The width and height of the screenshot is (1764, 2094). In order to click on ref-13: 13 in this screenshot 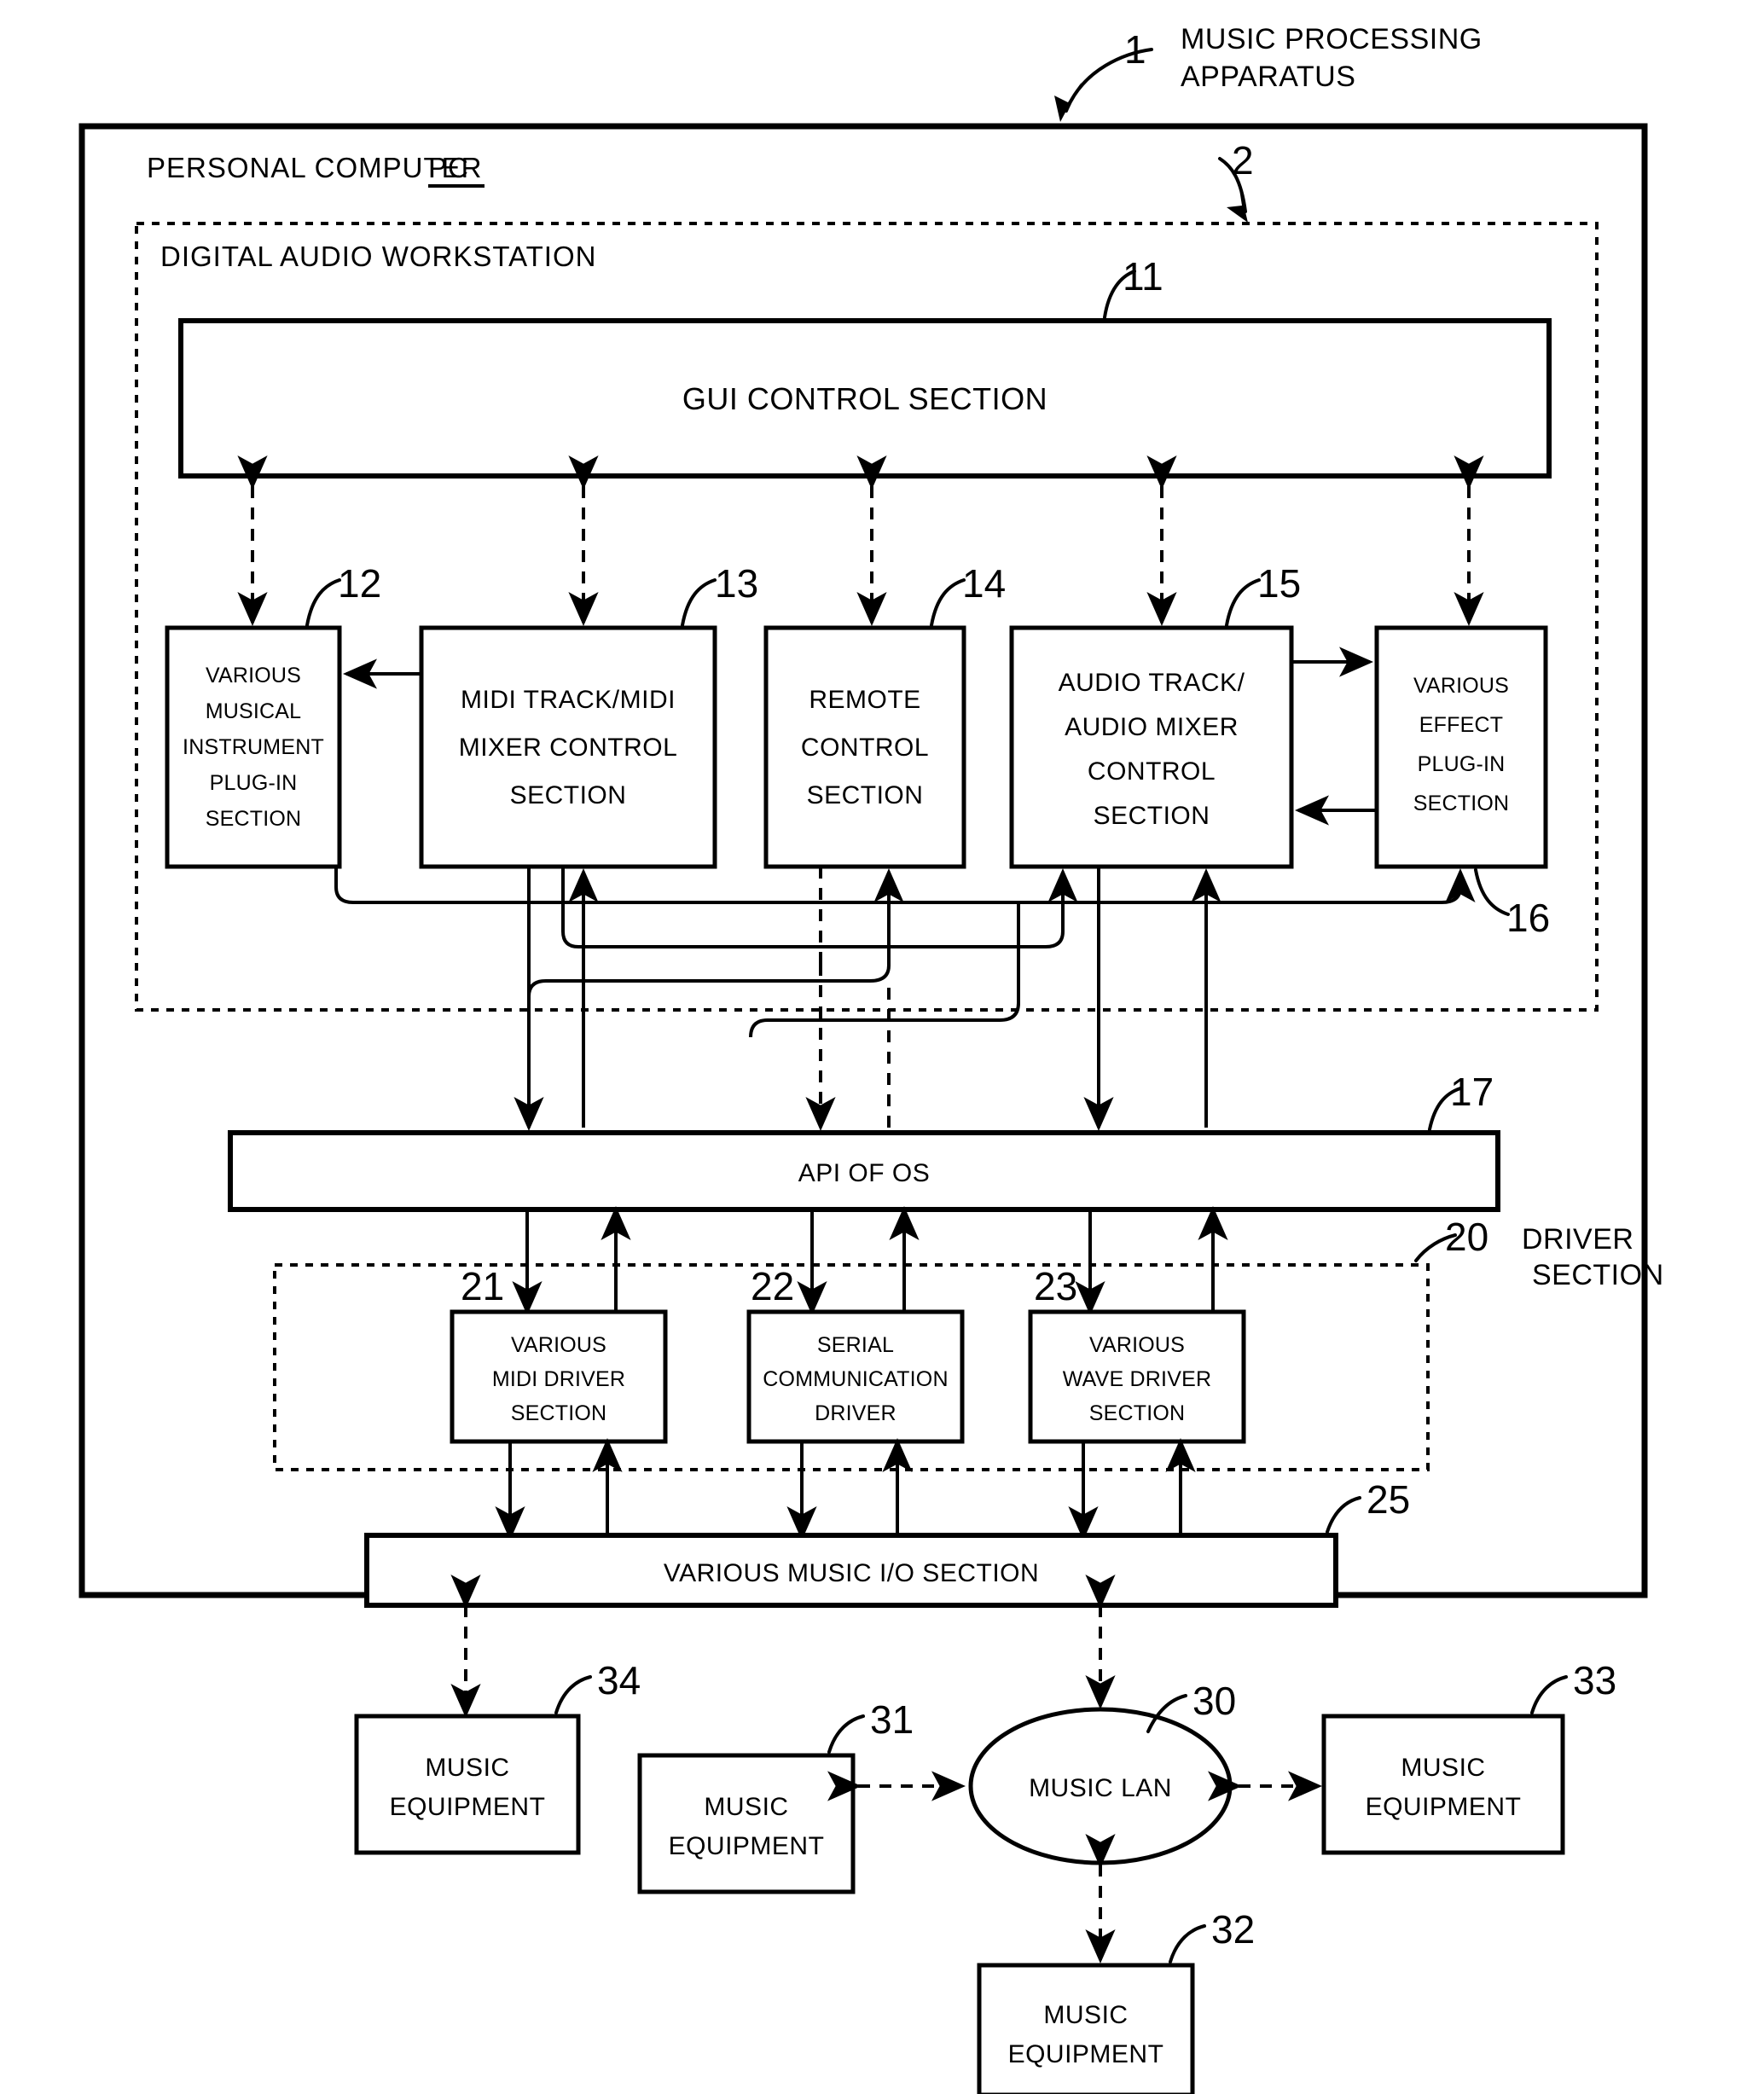, I will do `click(736, 584)`.